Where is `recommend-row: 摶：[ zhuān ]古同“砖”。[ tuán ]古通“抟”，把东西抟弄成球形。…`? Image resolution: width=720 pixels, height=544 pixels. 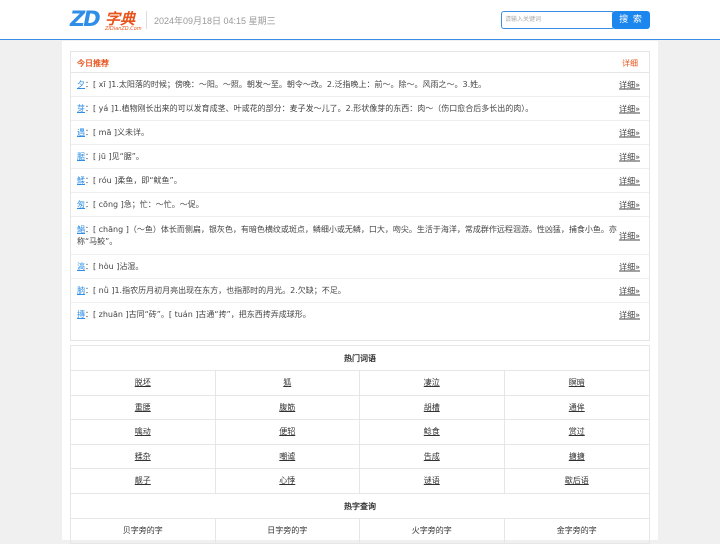 recommend-row: 摶：[ zhuān ]古同“砖”。[ tuán ]古通“抟”，把东西抟弄成球形。… is located at coordinates (360, 315).